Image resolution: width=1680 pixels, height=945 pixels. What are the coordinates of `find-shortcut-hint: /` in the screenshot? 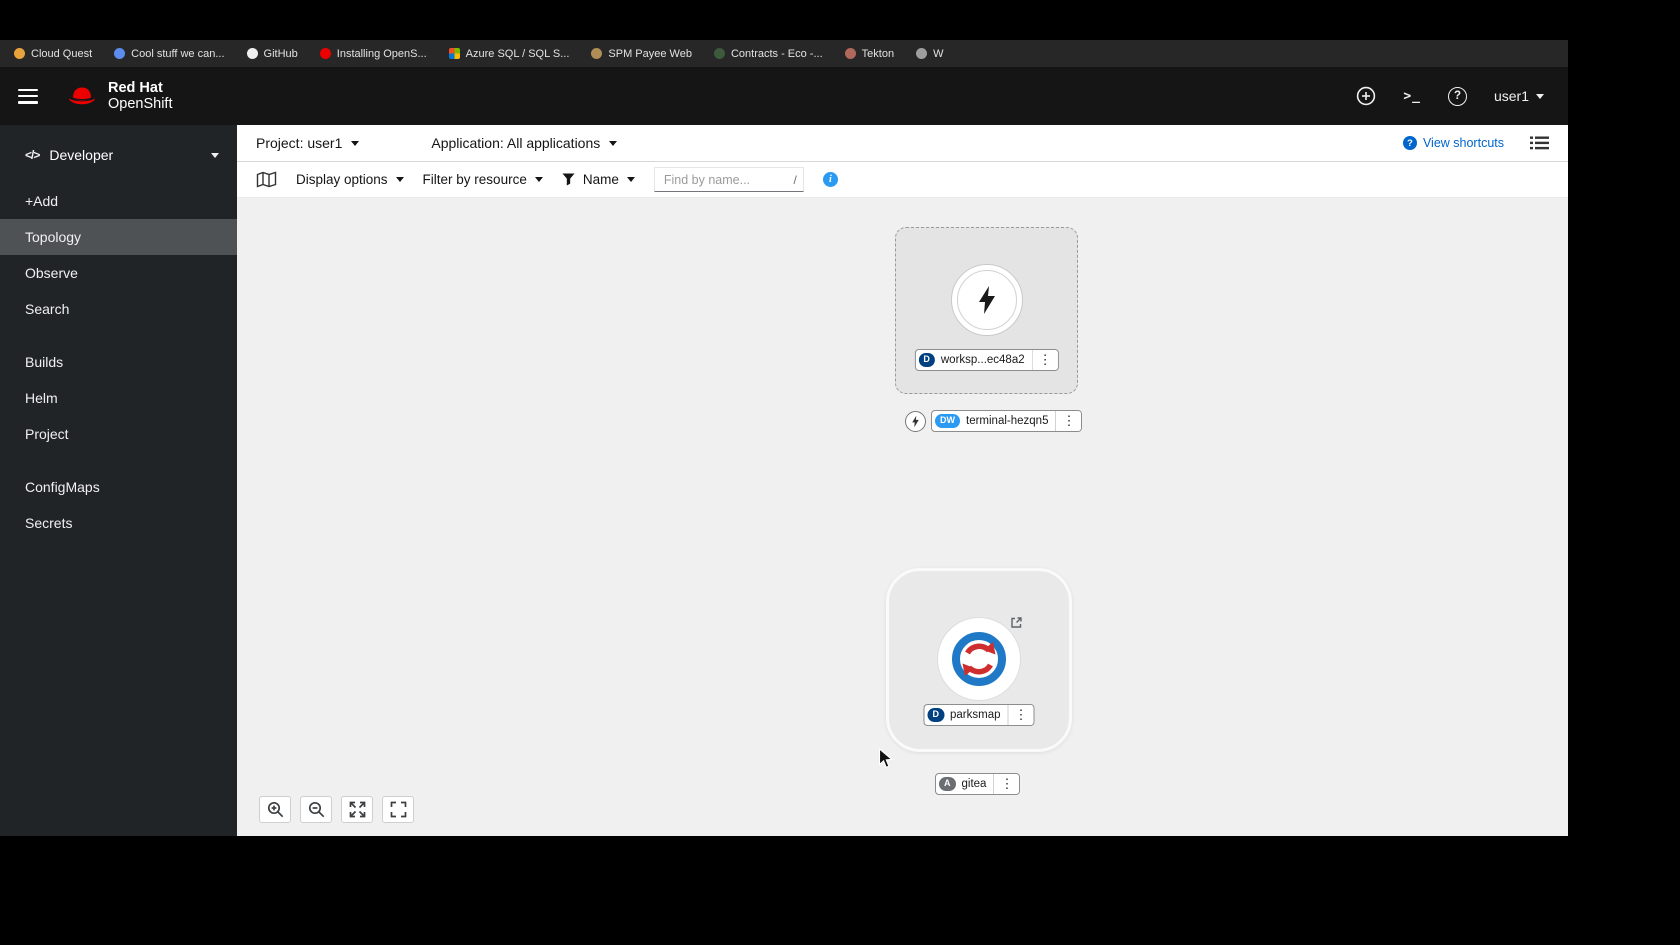 It's located at (795, 179).